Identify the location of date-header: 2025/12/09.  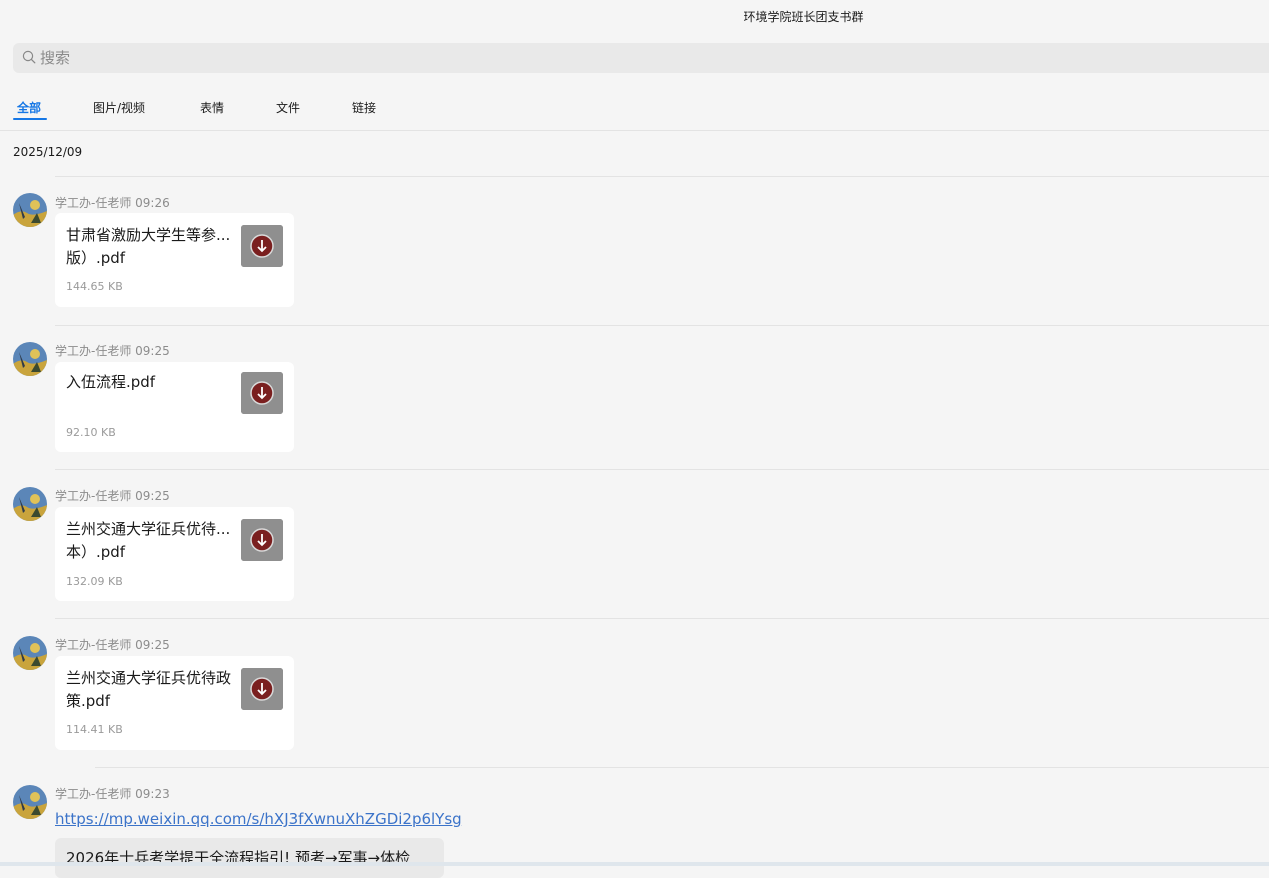
(48, 152).